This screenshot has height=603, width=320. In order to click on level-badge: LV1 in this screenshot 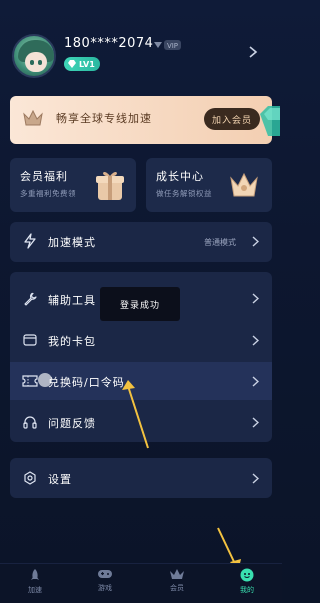, I will do `click(82, 64)`.